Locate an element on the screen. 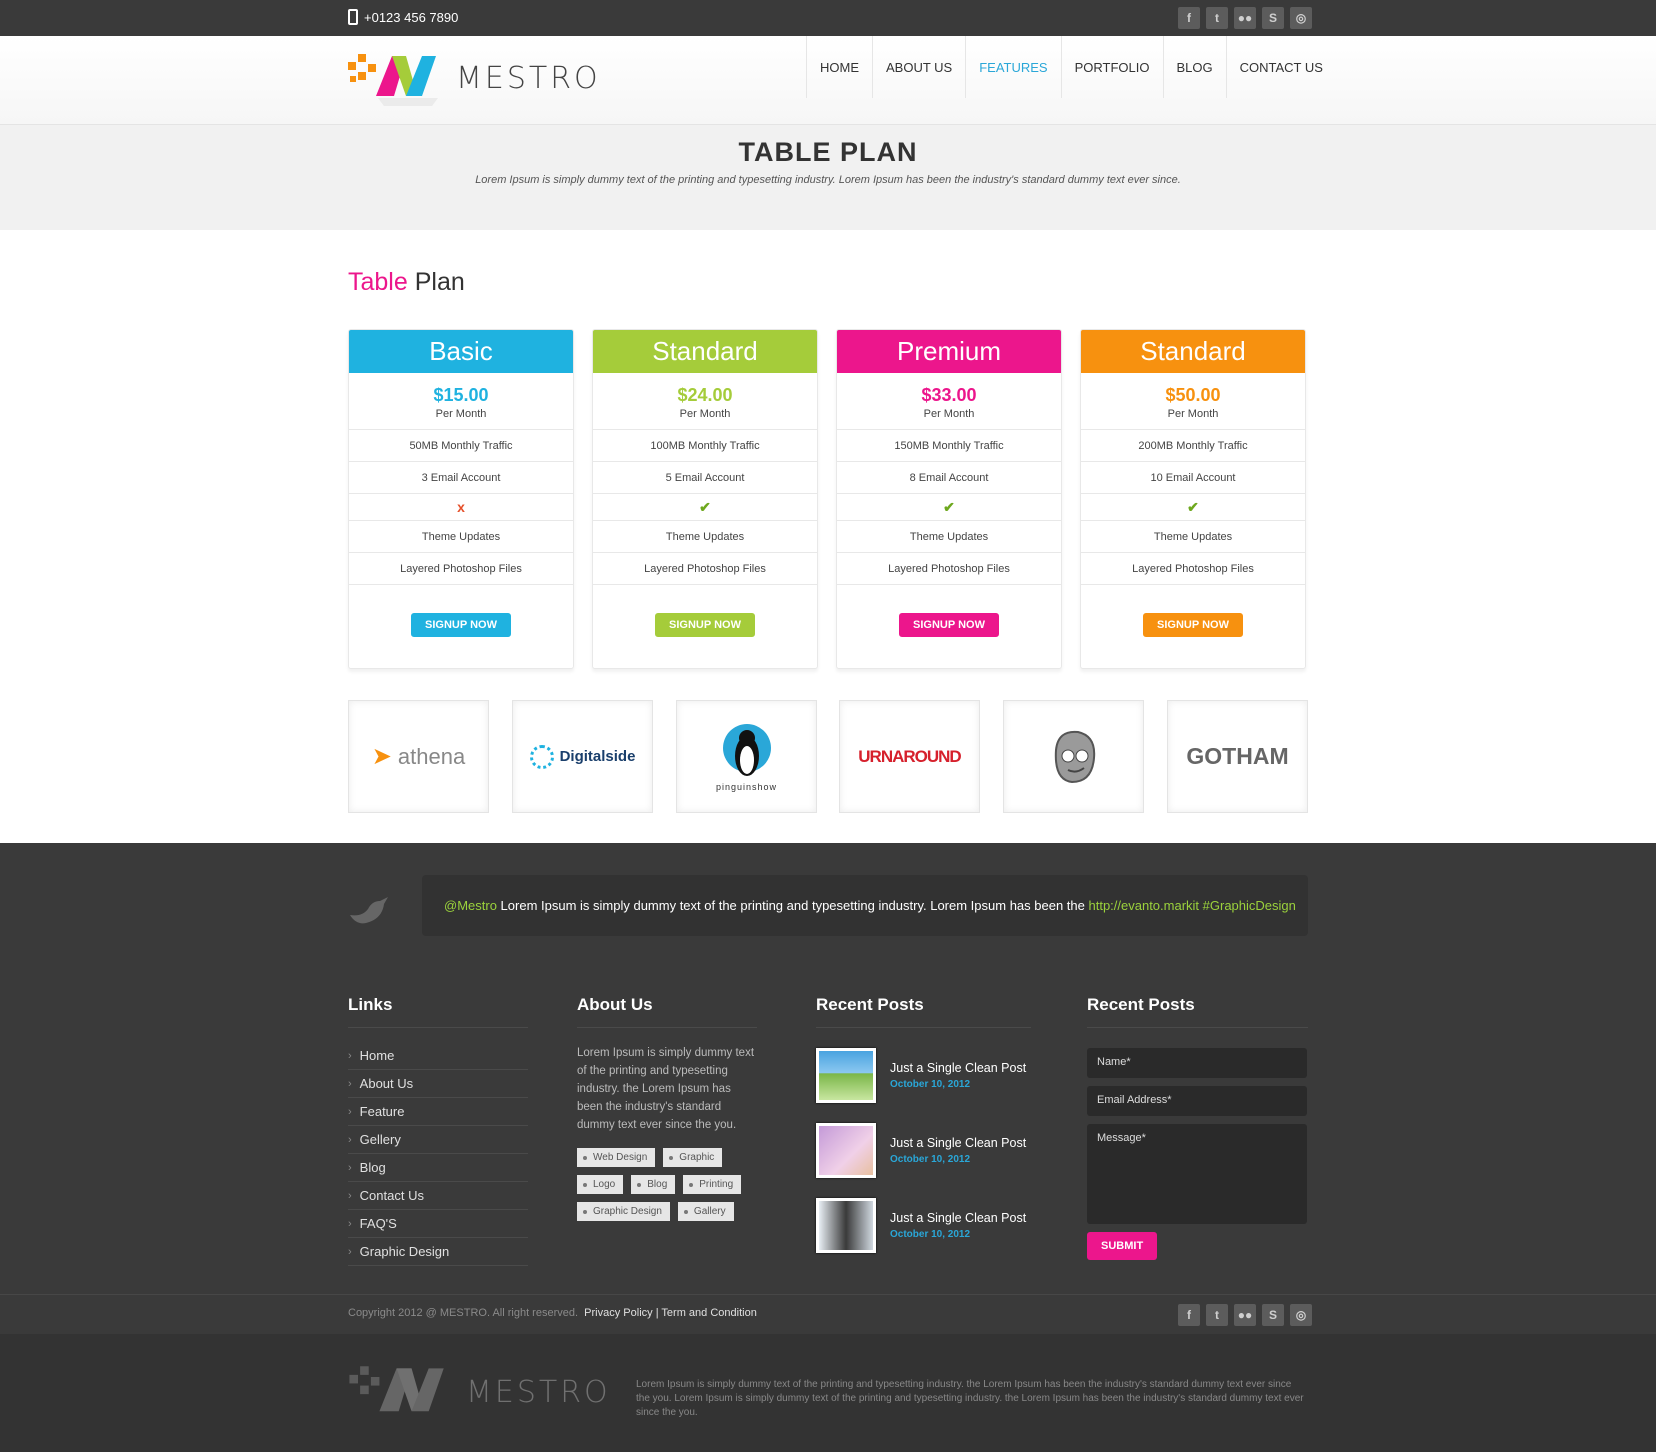  footer-form-title: Recent Posts is located at coordinates (1197, 1011).